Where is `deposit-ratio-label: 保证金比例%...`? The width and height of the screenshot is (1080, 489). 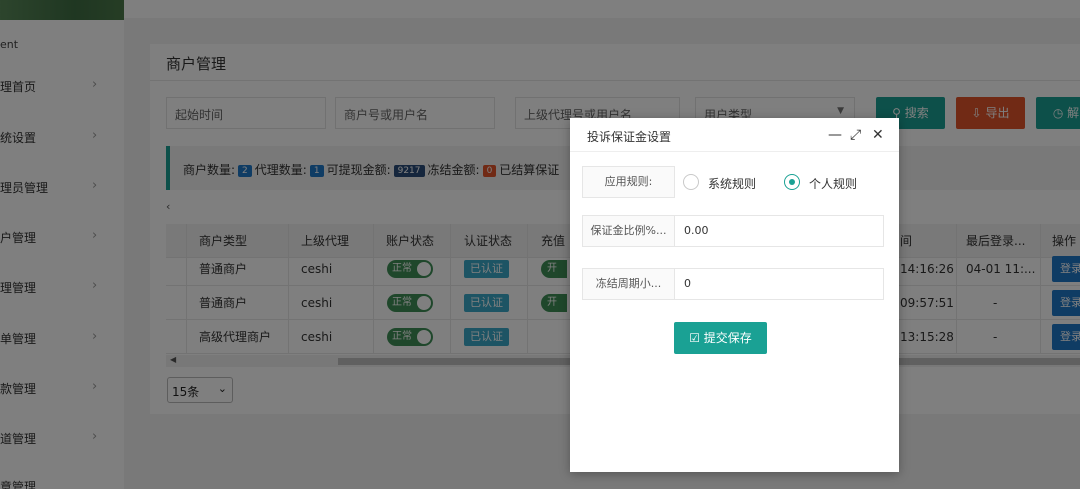
deposit-ratio-label: 保证金比例%... is located at coordinates (628, 231).